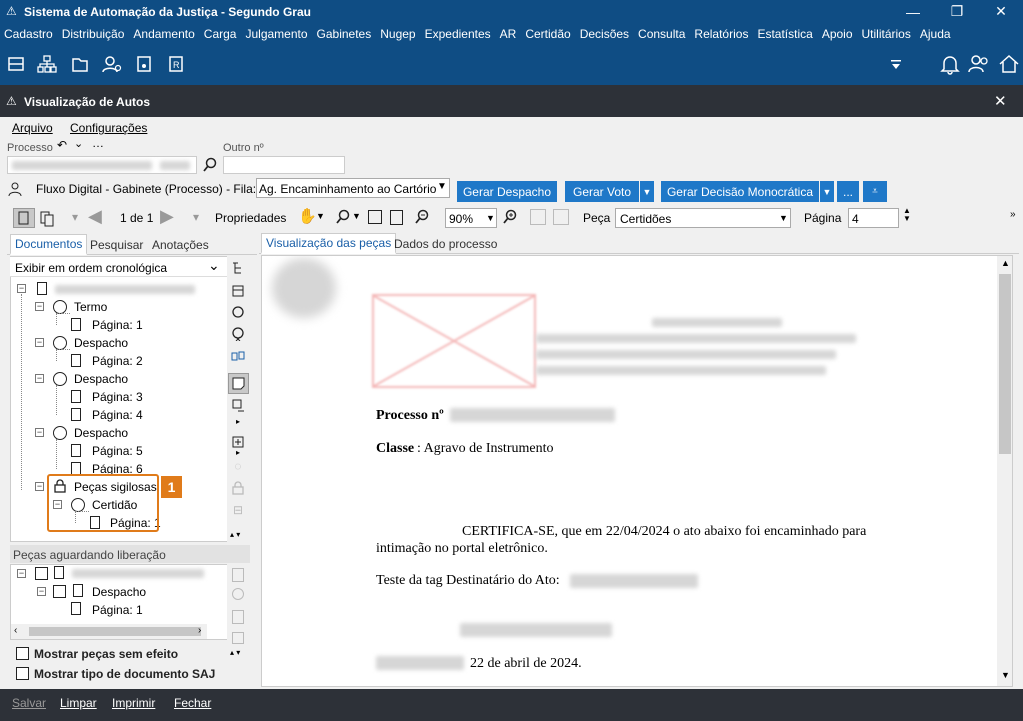  Describe the element at coordinates (238, 617) in the screenshot. I see `trash-icon` at that location.